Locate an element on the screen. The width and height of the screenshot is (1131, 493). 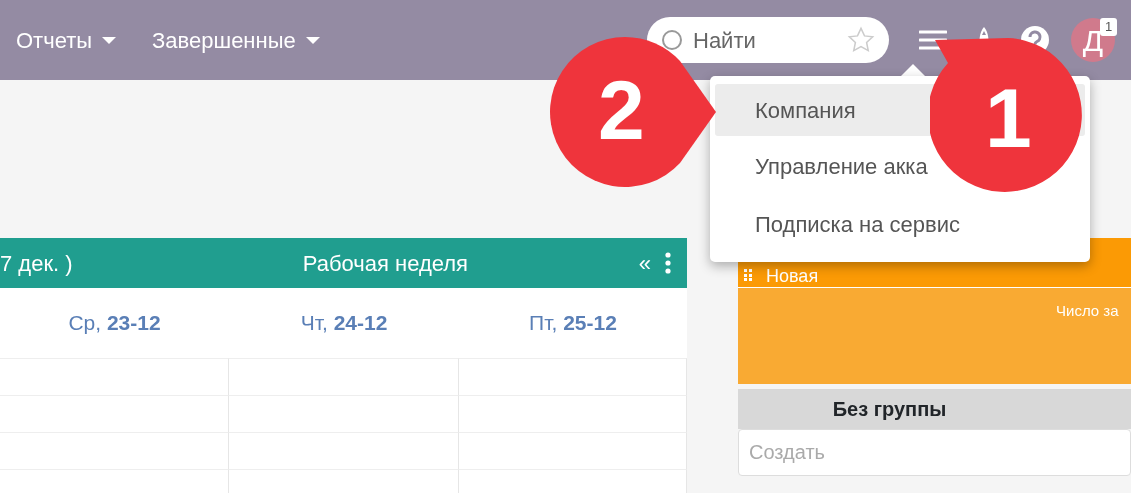
menu-icon is located at coordinates (933, 40).